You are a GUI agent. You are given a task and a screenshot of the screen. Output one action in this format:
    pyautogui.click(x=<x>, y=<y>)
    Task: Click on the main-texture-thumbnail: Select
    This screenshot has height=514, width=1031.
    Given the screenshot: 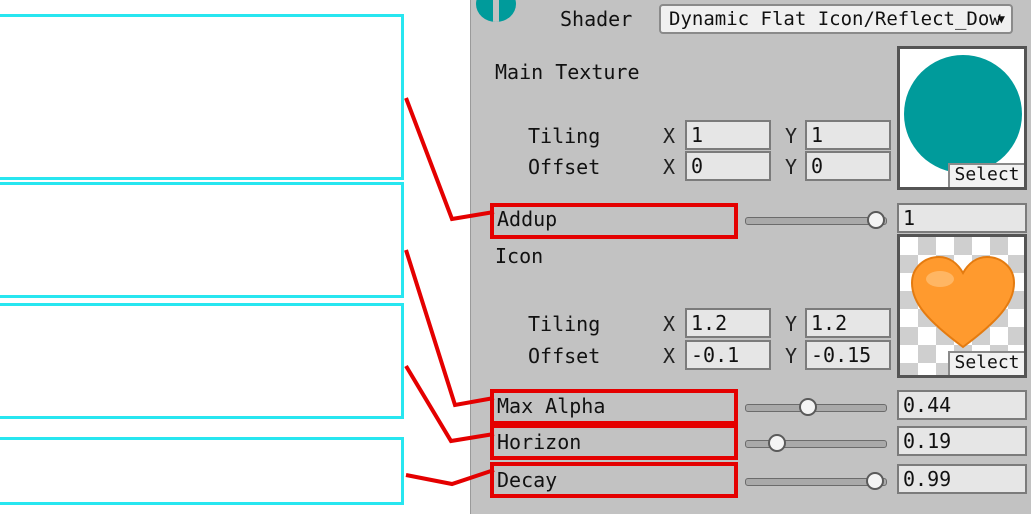 What is the action you would take?
    pyautogui.click(x=962, y=118)
    